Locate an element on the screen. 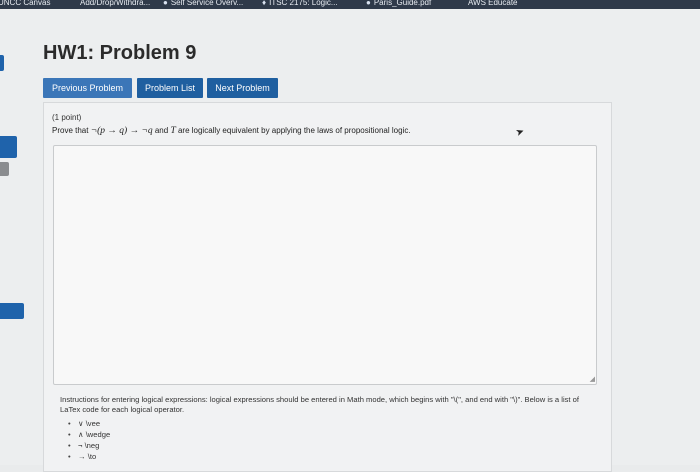  bookmark-aws-educate: AWS Educate is located at coordinates (493, 4).